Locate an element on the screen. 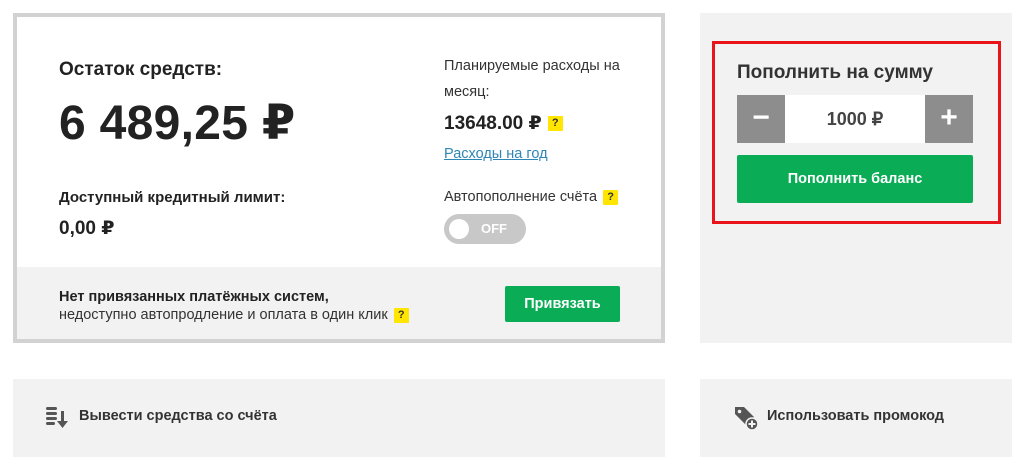  planned-expenses-label: Планируемые расходы на месяц: is located at coordinates (532, 79).